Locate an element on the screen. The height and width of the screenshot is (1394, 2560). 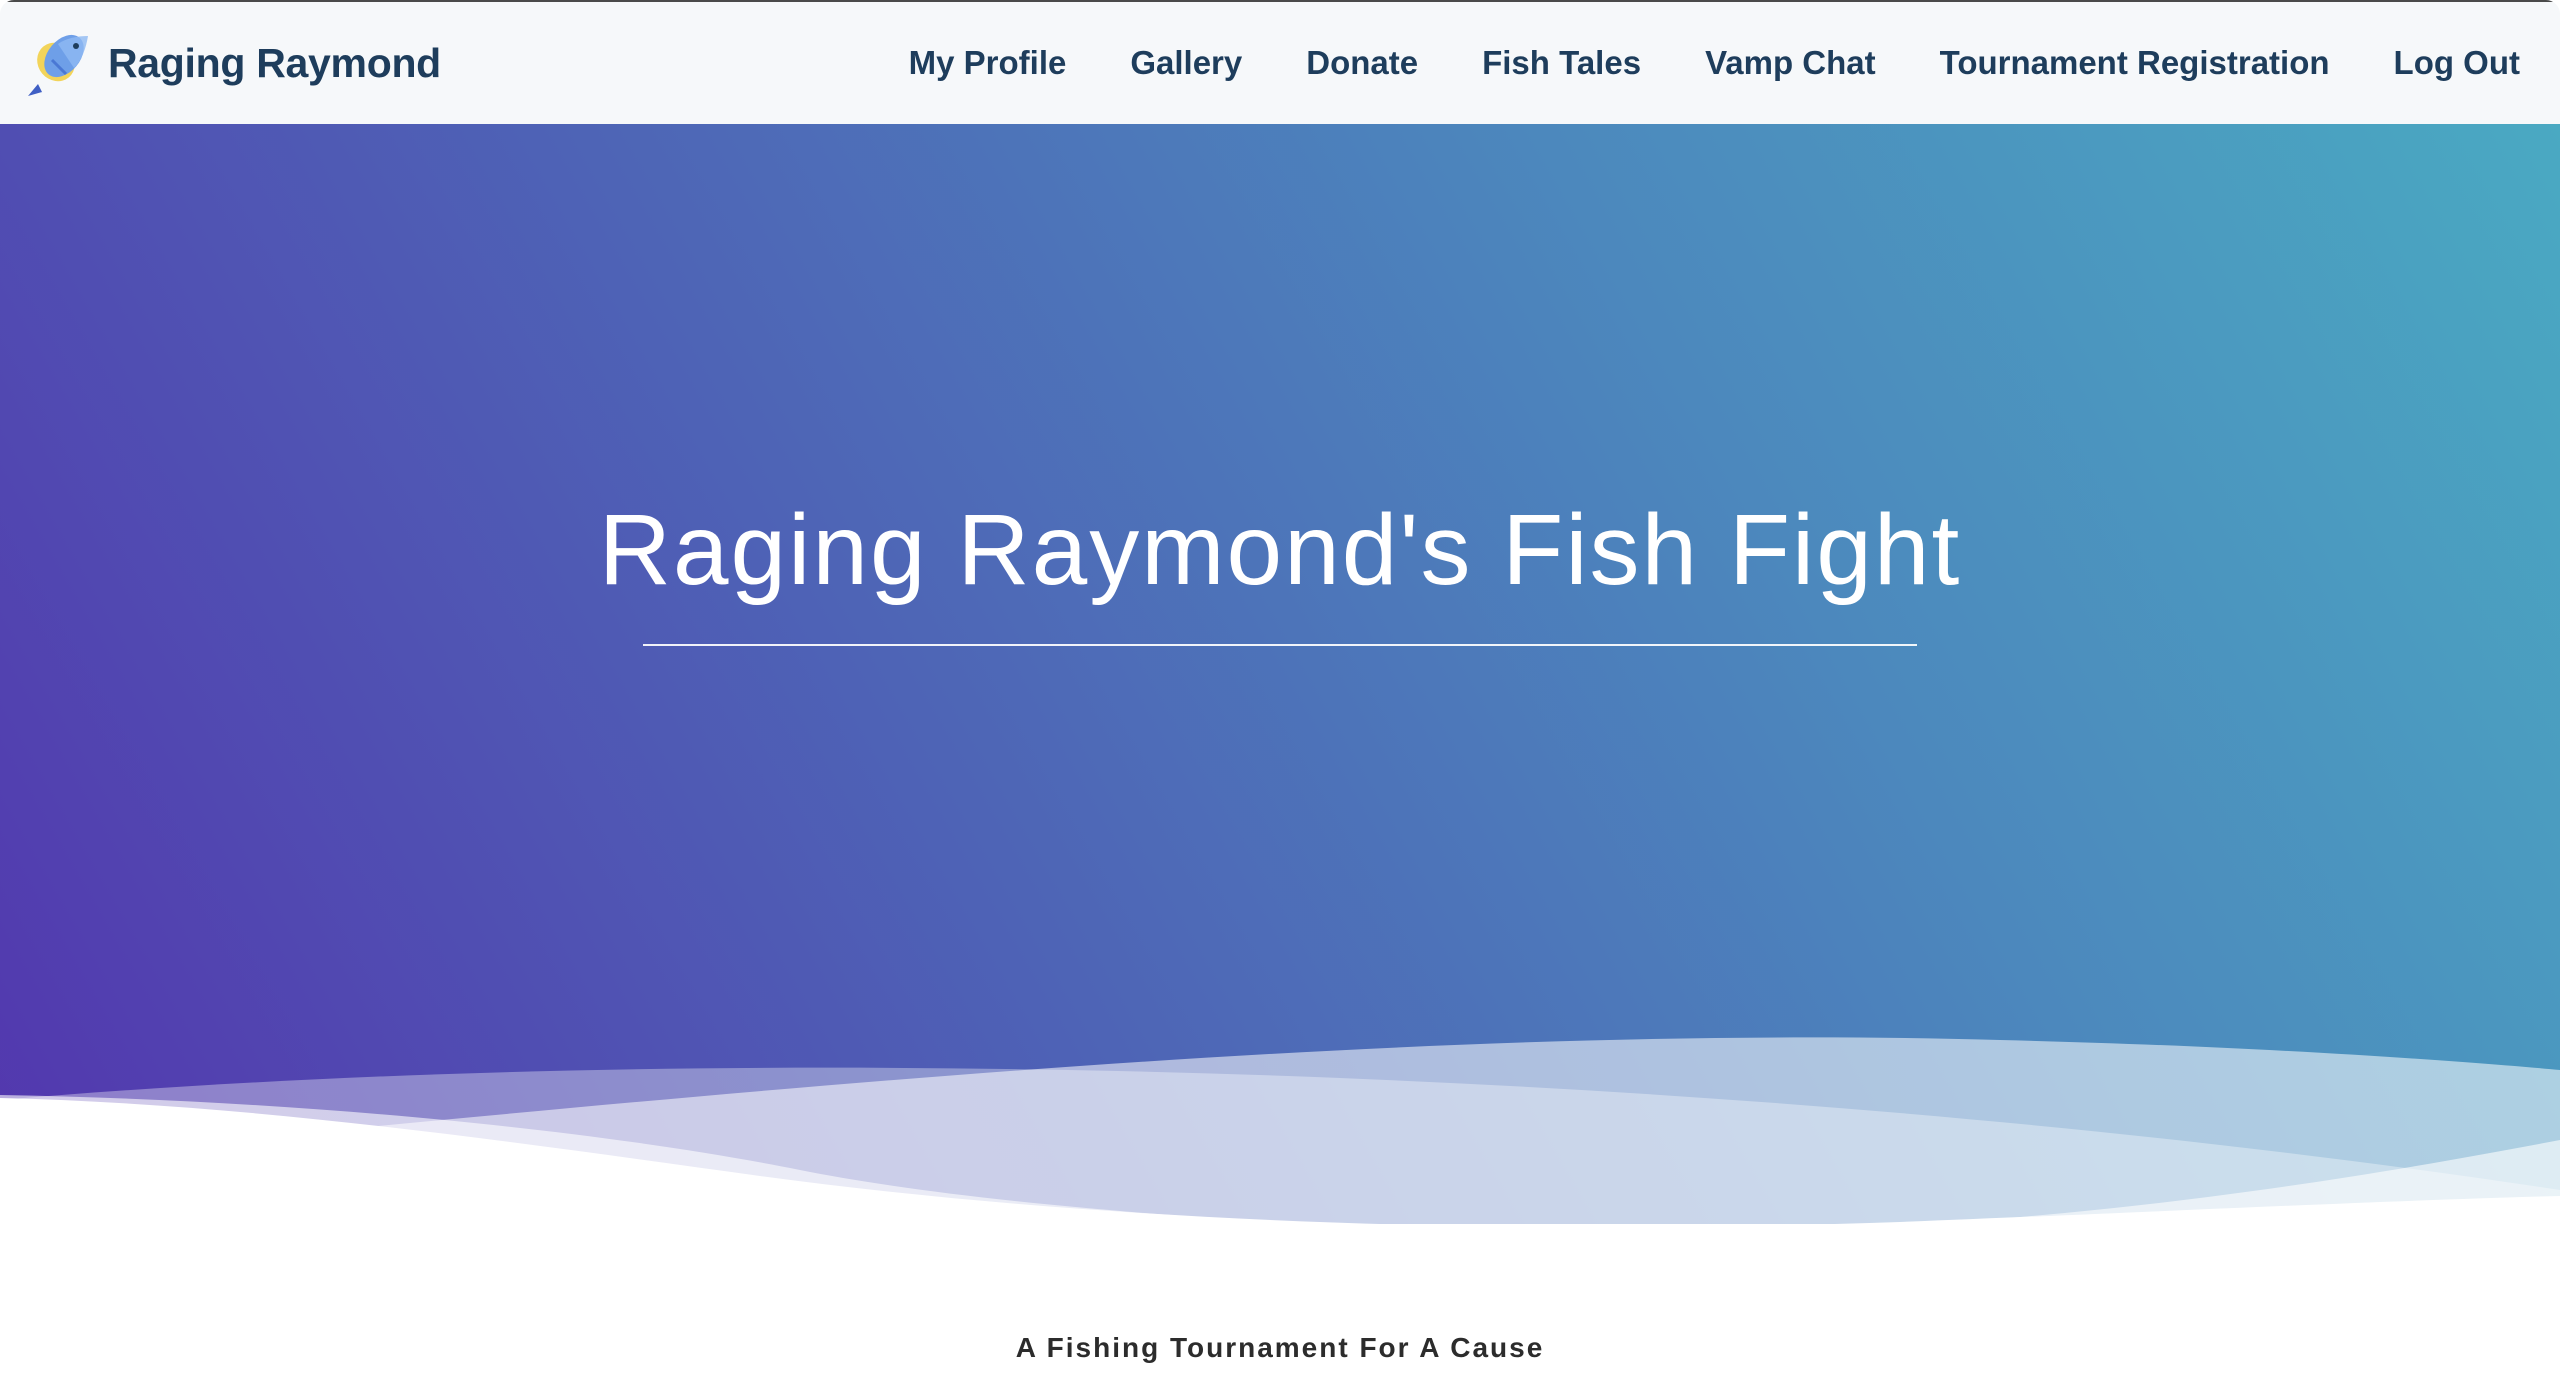
brand-name: Raging Raymond is located at coordinates (274, 62).